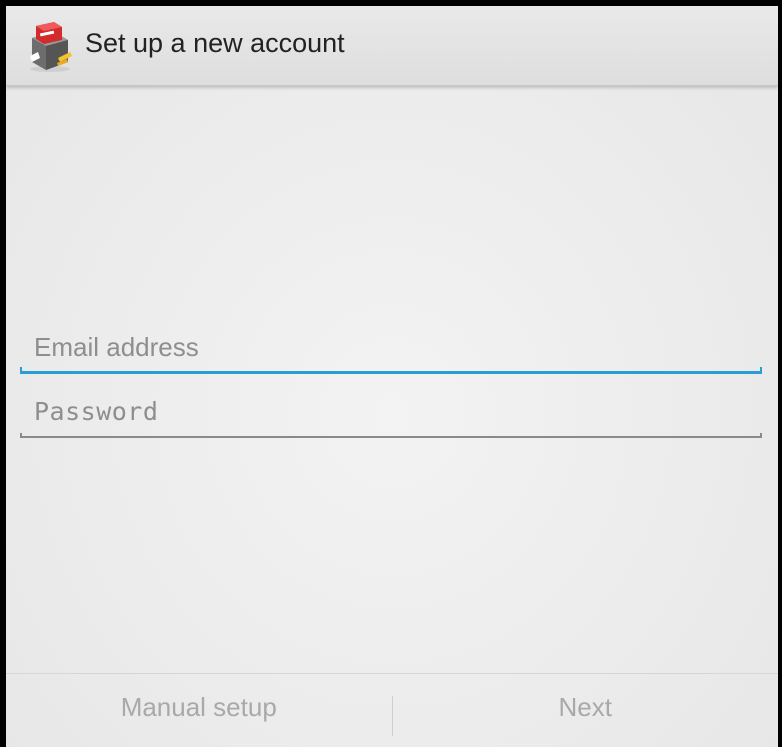 The width and height of the screenshot is (782, 747). Describe the element at coordinates (215, 43) in the screenshot. I see `page-title: Set up a new account` at that location.